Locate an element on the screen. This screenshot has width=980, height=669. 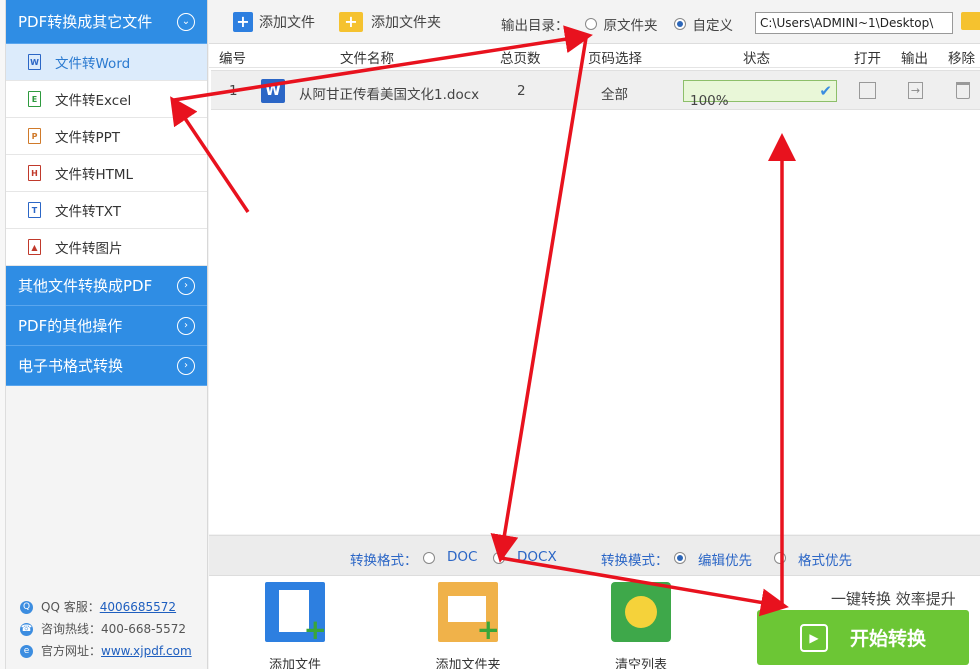
col-index: 编号 is located at coordinates (232, 59).